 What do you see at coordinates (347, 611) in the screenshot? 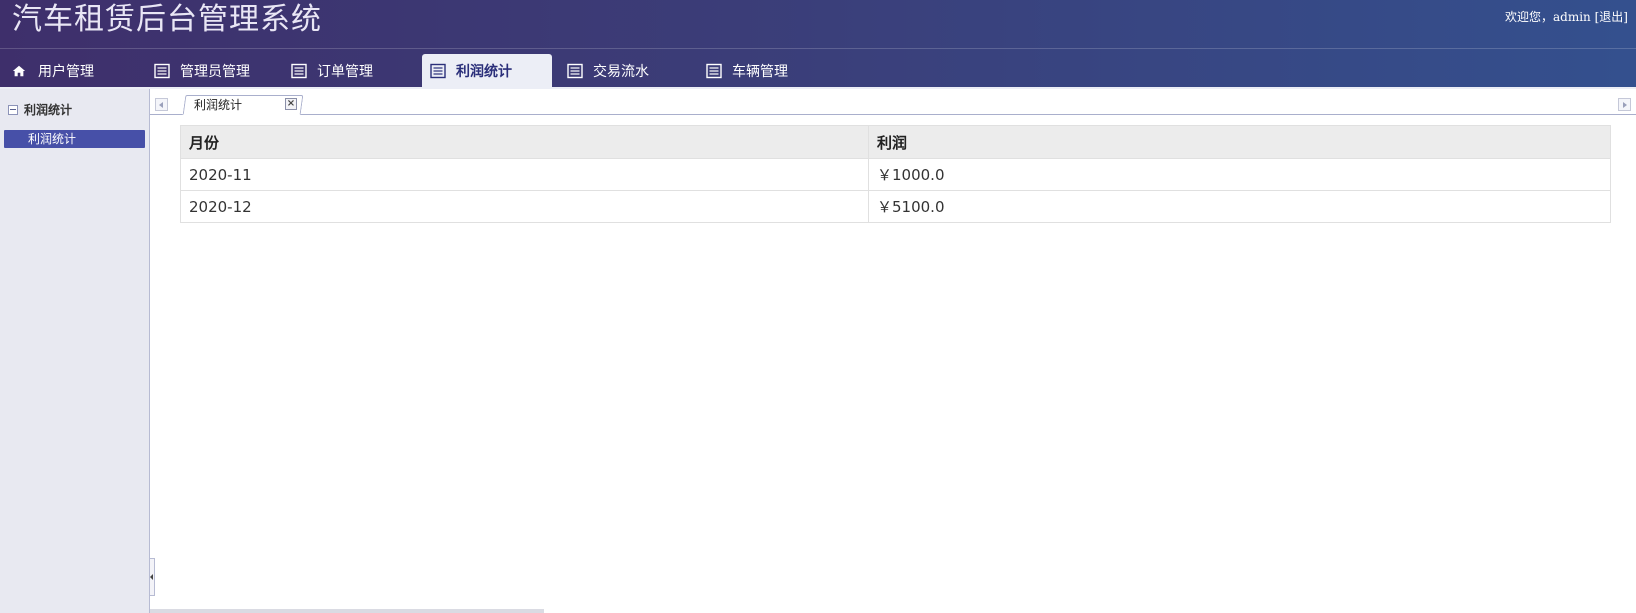
I see `horizontal-scrollbar` at bounding box center [347, 611].